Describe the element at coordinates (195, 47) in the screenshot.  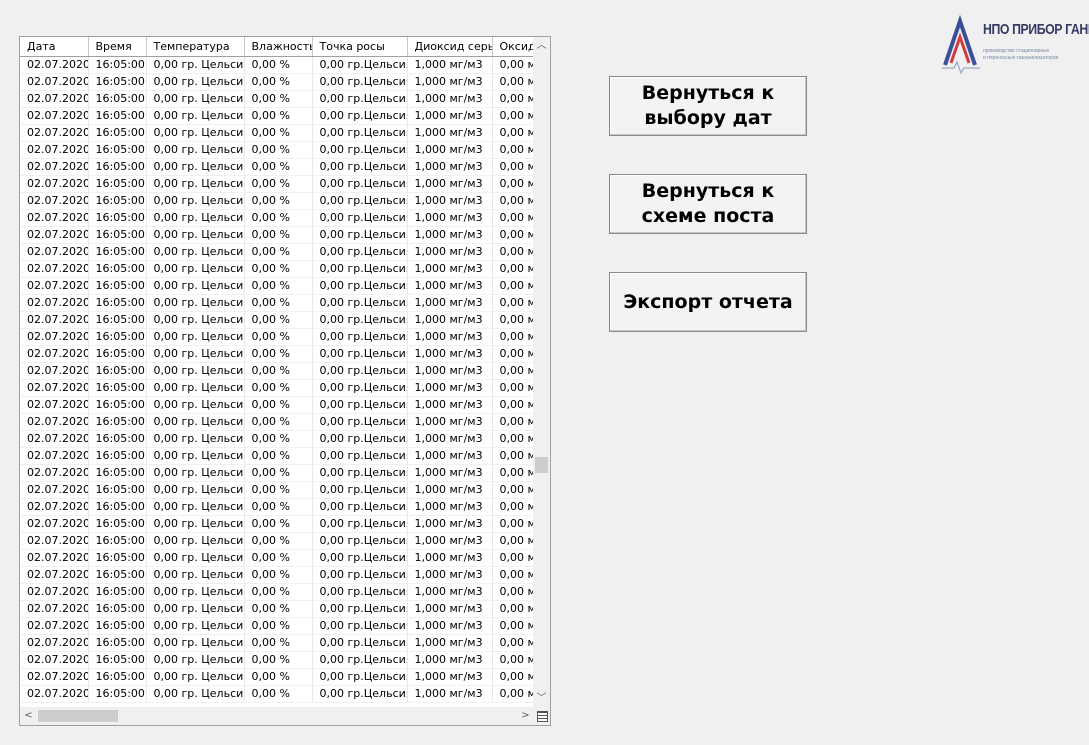
I see `column-header-temperature: Температура` at that location.